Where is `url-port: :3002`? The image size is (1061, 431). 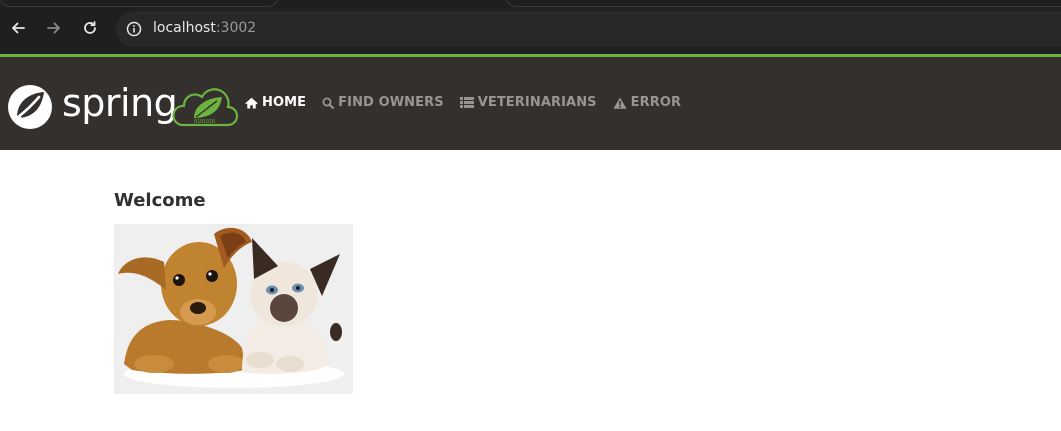
url-port: :3002 is located at coordinates (236, 28).